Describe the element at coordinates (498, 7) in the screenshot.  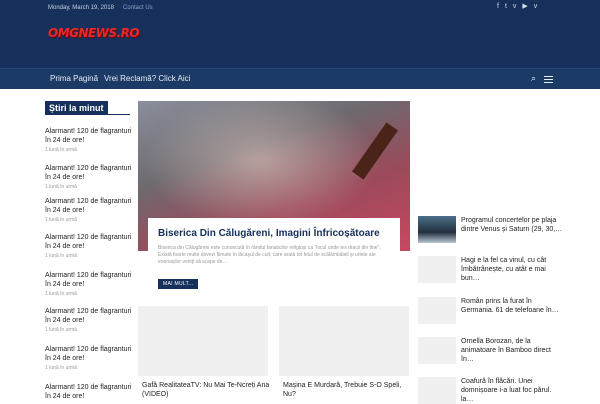
I see `facebook-icon: f` at that location.